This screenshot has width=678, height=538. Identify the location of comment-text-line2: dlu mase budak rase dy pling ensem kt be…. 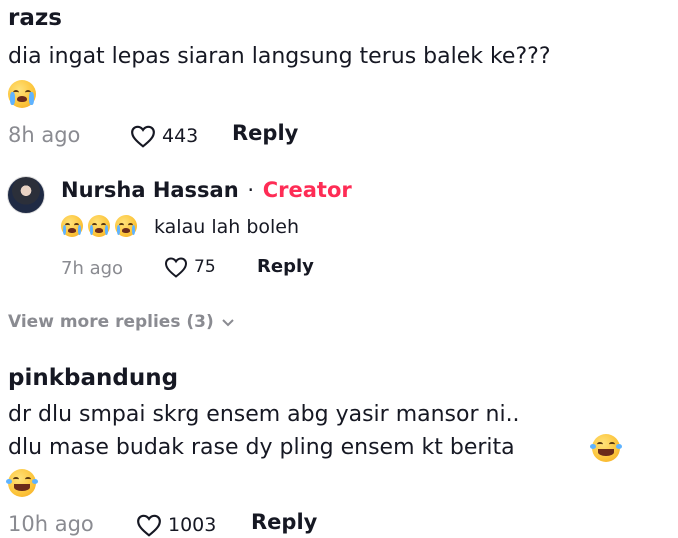
(261, 447).